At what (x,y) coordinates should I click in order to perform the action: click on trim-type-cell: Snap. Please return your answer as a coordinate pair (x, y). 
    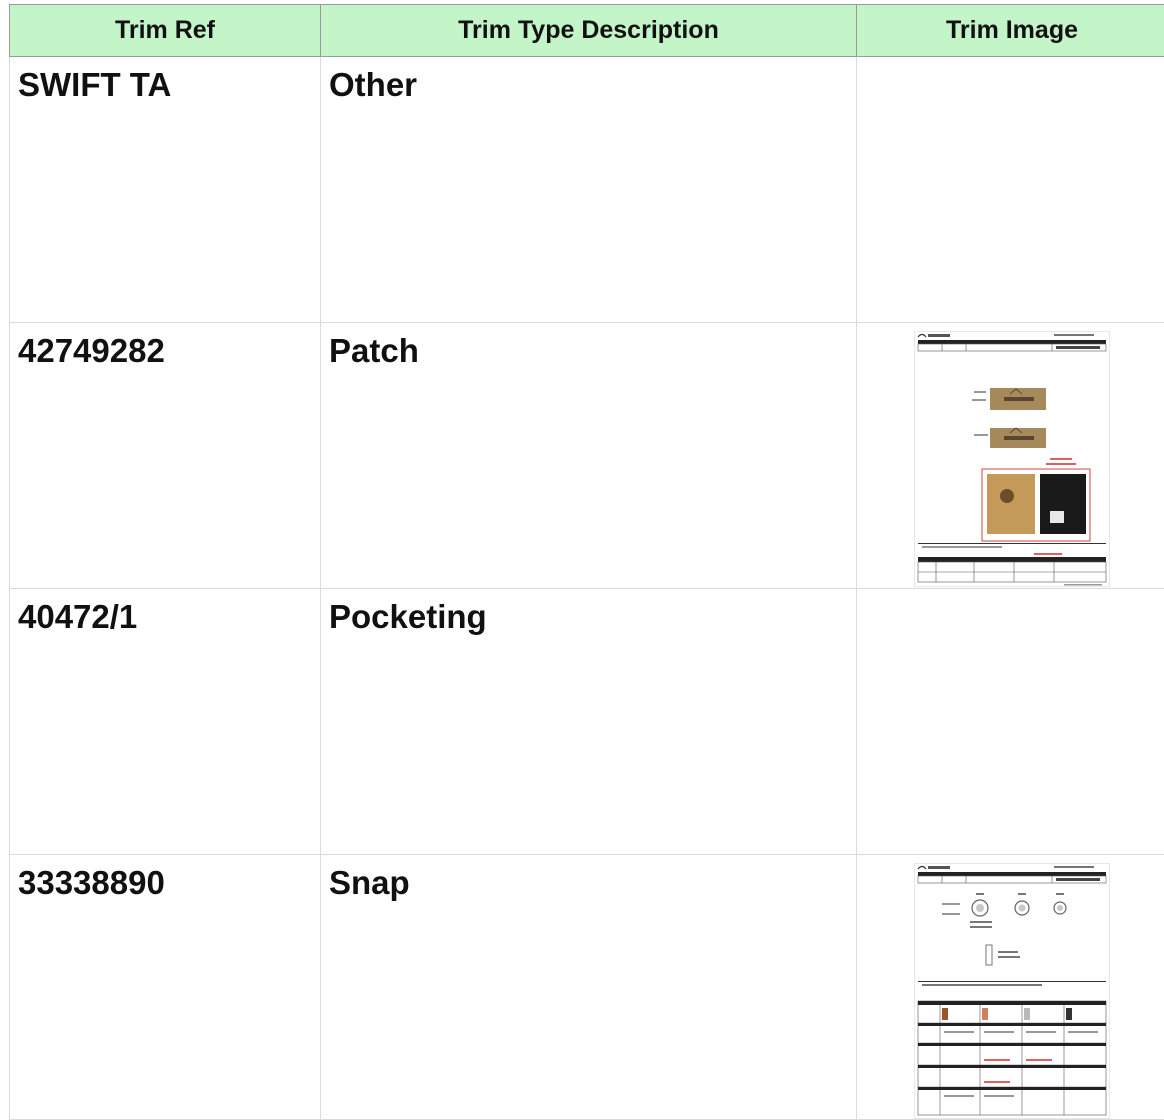
    Looking at the image, I should click on (589, 987).